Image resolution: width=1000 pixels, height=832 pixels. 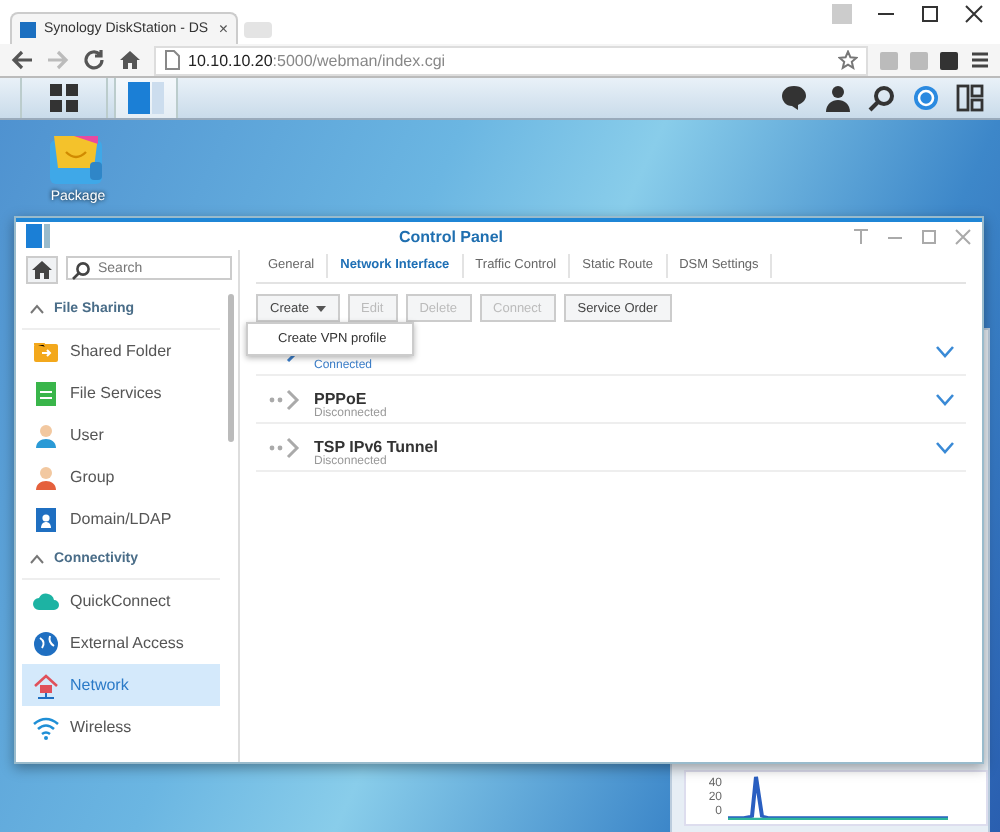 I want to click on sidebar-item: Network, so click(x=121, y=685).